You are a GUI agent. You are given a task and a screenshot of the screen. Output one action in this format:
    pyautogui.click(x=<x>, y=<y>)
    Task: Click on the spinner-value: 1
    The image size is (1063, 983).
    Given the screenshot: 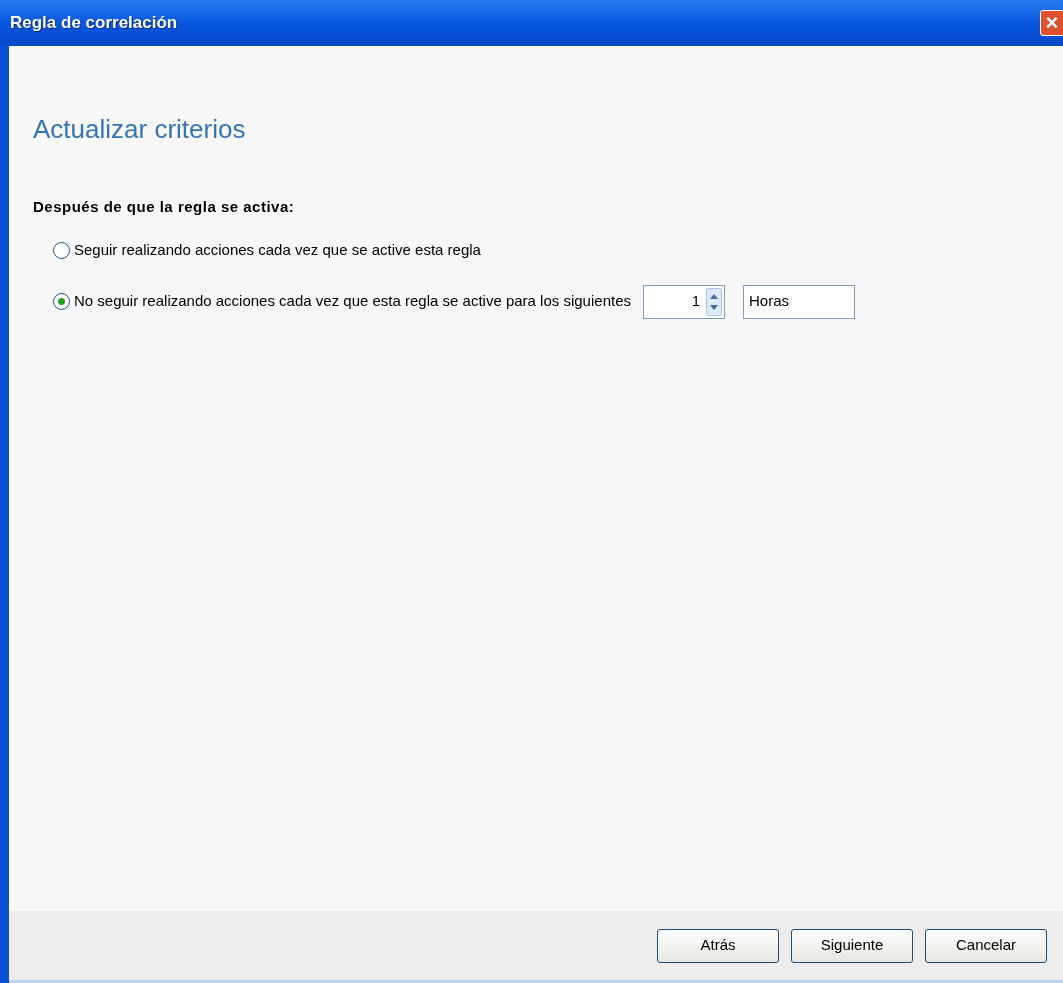 What is the action you would take?
    pyautogui.click(x=695, y=301)
    